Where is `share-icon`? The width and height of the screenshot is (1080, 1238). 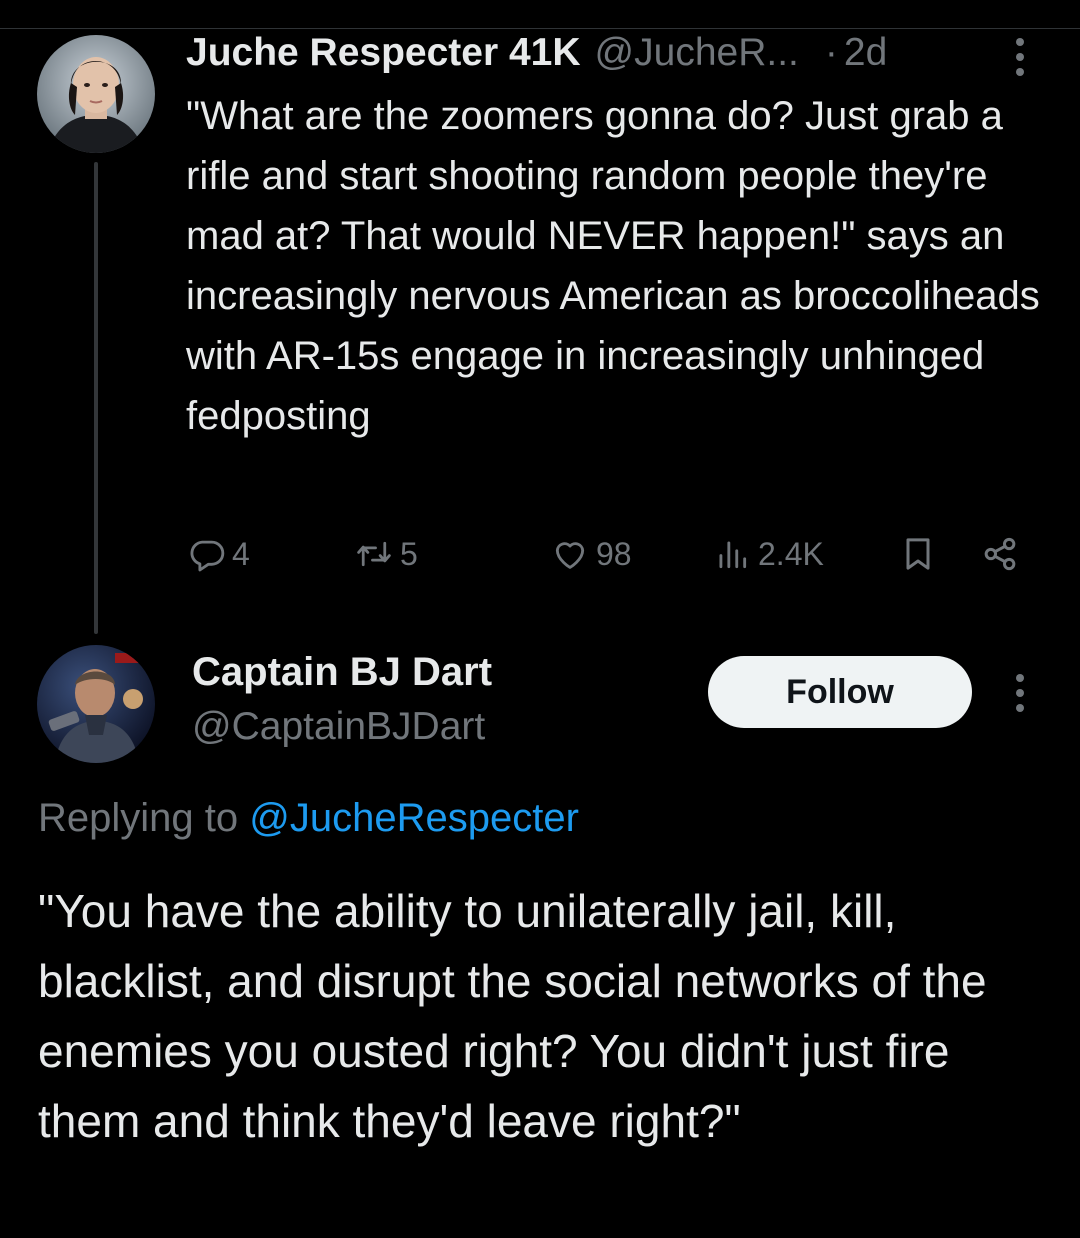 share-icon is located at coordinates (1000, 554).